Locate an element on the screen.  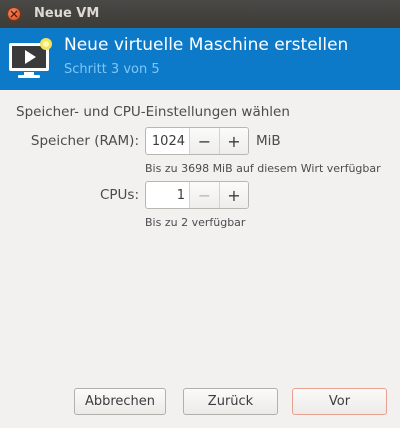
close-icon is located at coordinates (14, 14).